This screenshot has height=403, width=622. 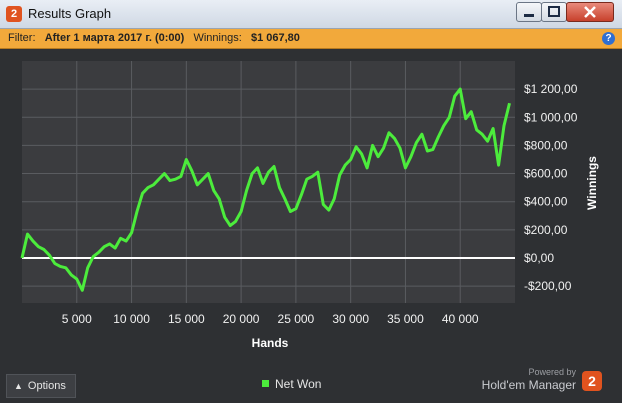 I want to click on x-tick-label: 25 000, so click(x=296, y=319).